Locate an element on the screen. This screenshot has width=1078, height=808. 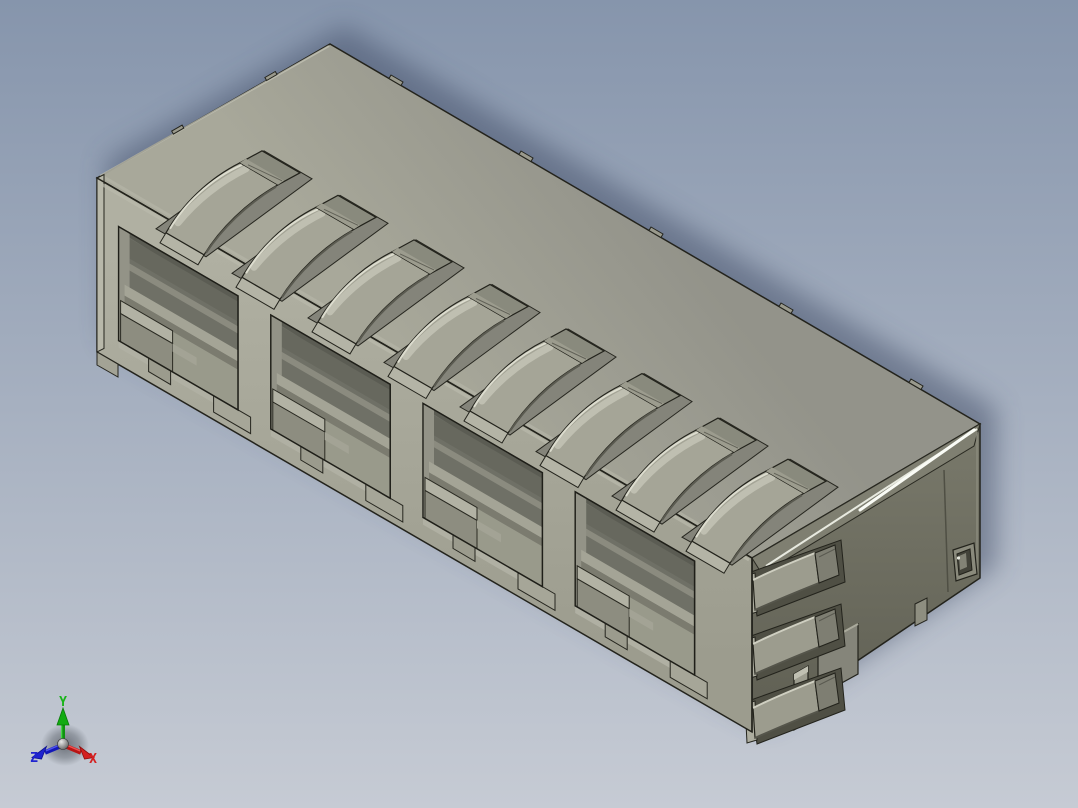
latch-window-tab is located at coordinates (963, 561).